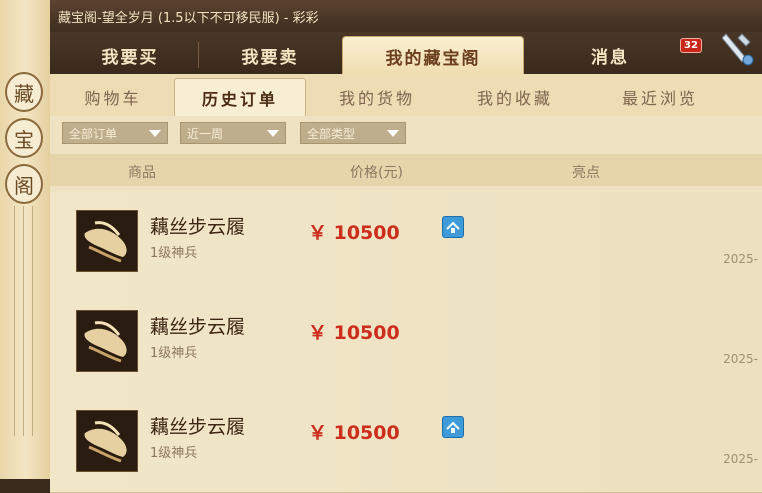  Describe the element at coordinates (142, 173) in the screenshot. I see `header-item: 商品` at that location.